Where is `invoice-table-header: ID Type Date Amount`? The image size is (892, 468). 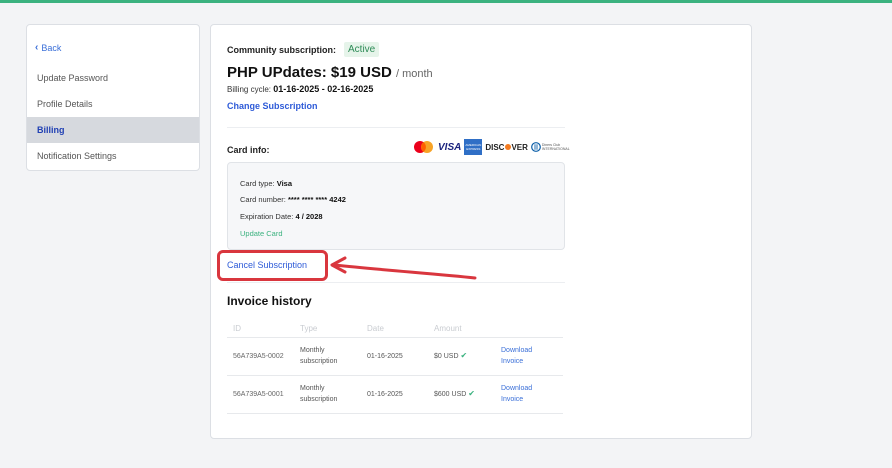 invoice-table-header: ID Type Date Amount is located at coordinates (395, 329).